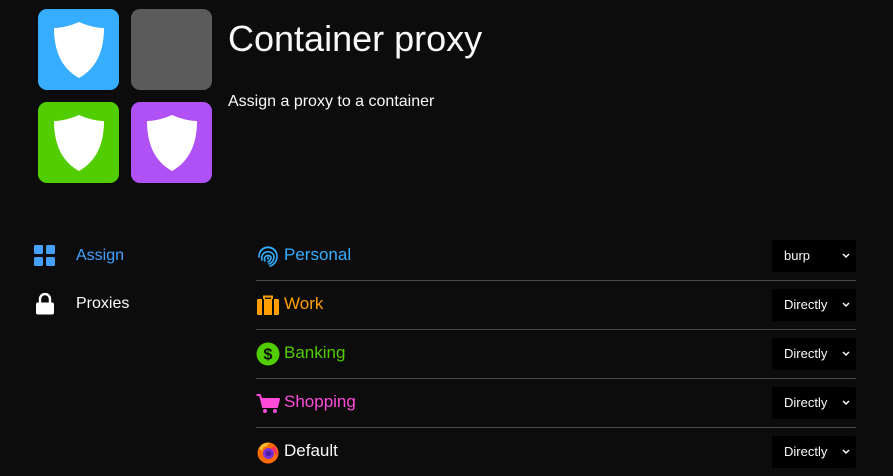 The width and height of the screenshot is (893, 476). What do you see at coordinates (318, 254) in the screenshot?
I see `container-name: Personal` at bounding box center [318, 254].